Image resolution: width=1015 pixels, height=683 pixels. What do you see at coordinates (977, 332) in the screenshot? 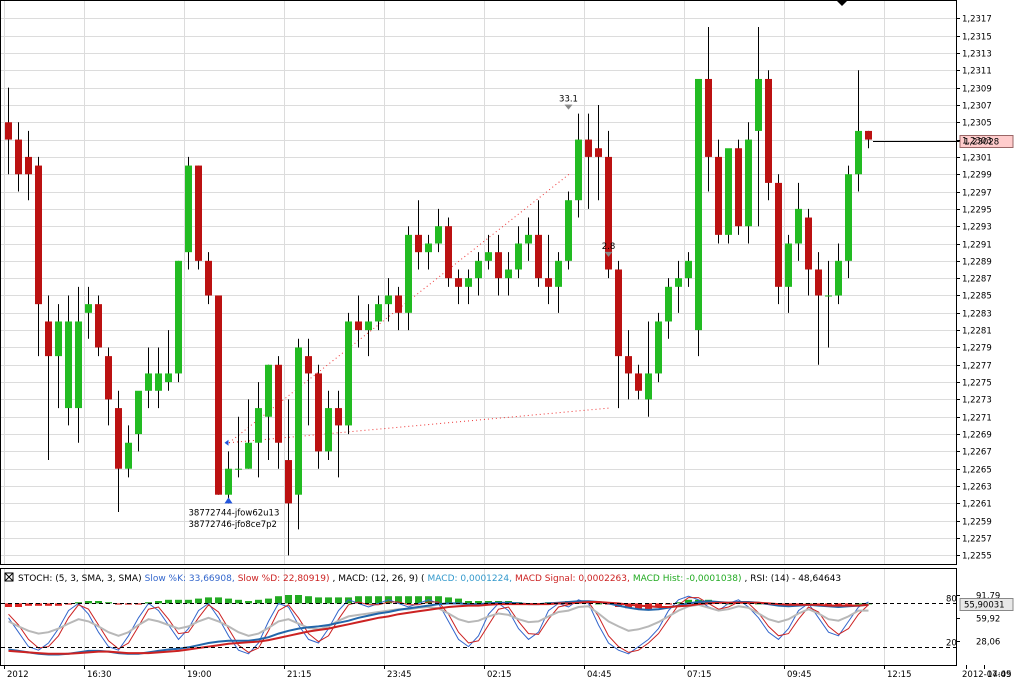
I see `price-tick-label: 1,2281` at bounding box center [977, 332].